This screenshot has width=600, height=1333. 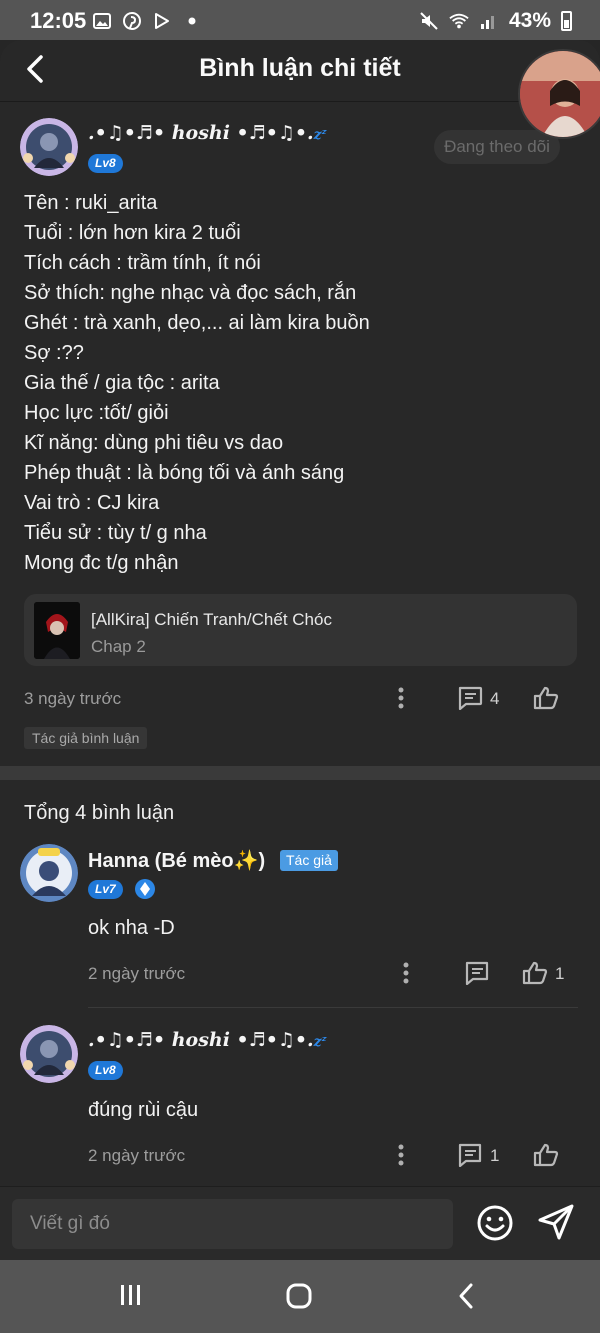 What do you see at coordinates (495, 1155) in the screenshot?
I see `reply-count: 1` at bounding box center [495, 1155].